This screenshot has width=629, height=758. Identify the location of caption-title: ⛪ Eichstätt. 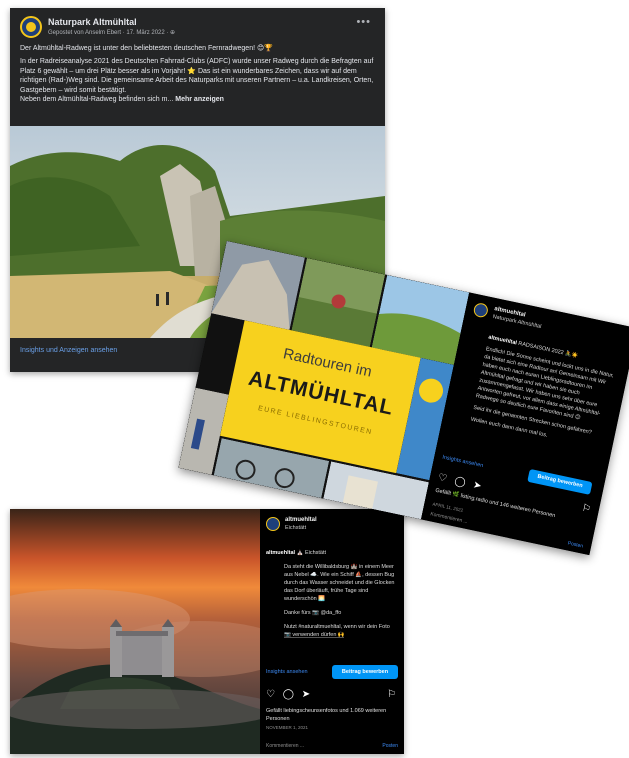
(311, 553).